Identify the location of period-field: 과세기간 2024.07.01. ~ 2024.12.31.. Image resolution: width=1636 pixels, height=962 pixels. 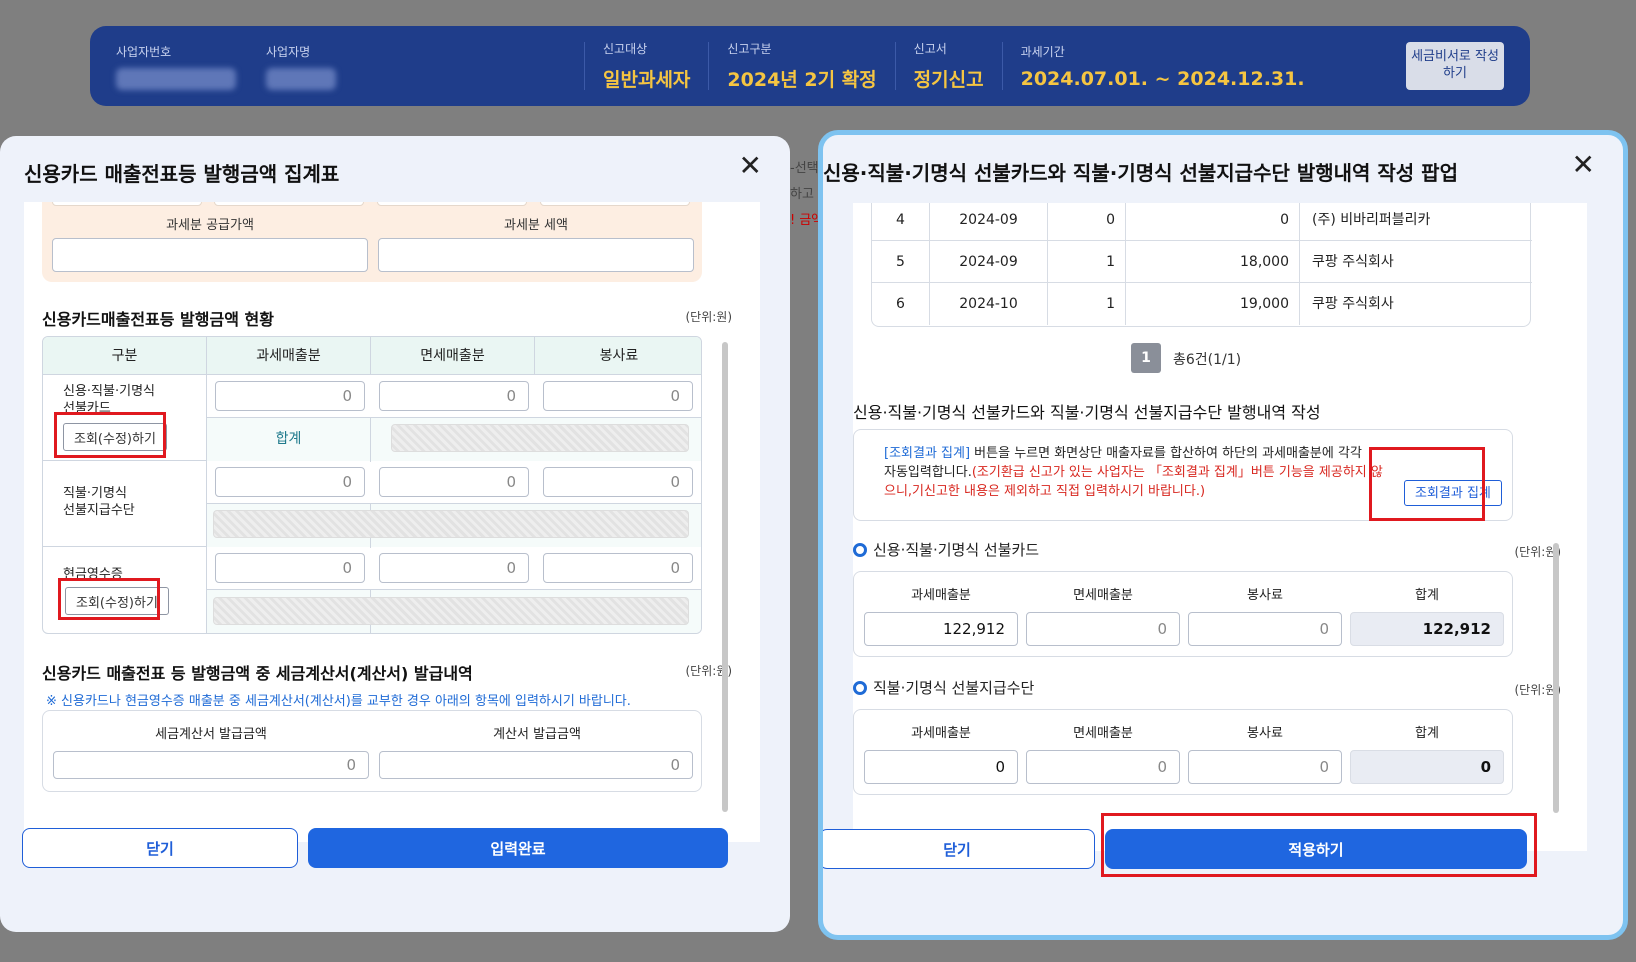
(1163, 66).